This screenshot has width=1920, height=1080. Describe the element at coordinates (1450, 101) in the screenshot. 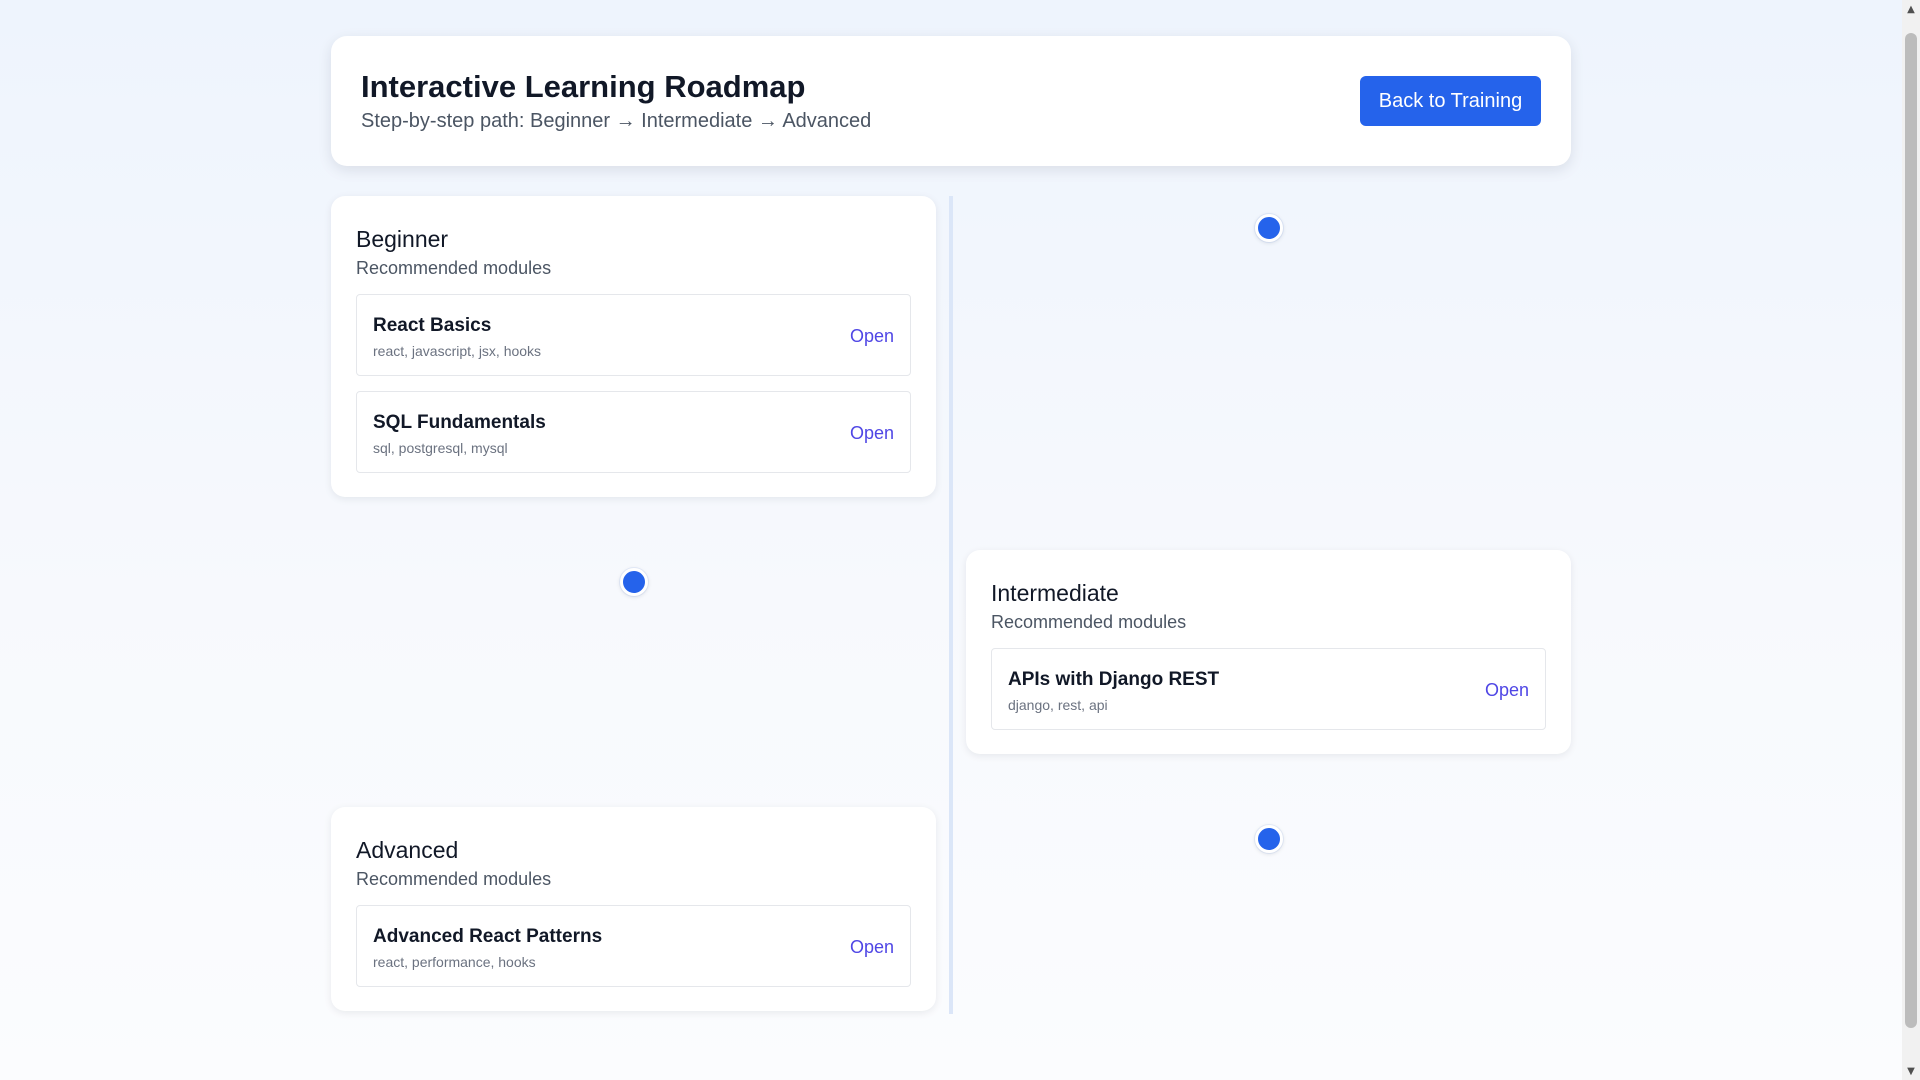

I see `back-to-training-button: Back to Training` at that location.